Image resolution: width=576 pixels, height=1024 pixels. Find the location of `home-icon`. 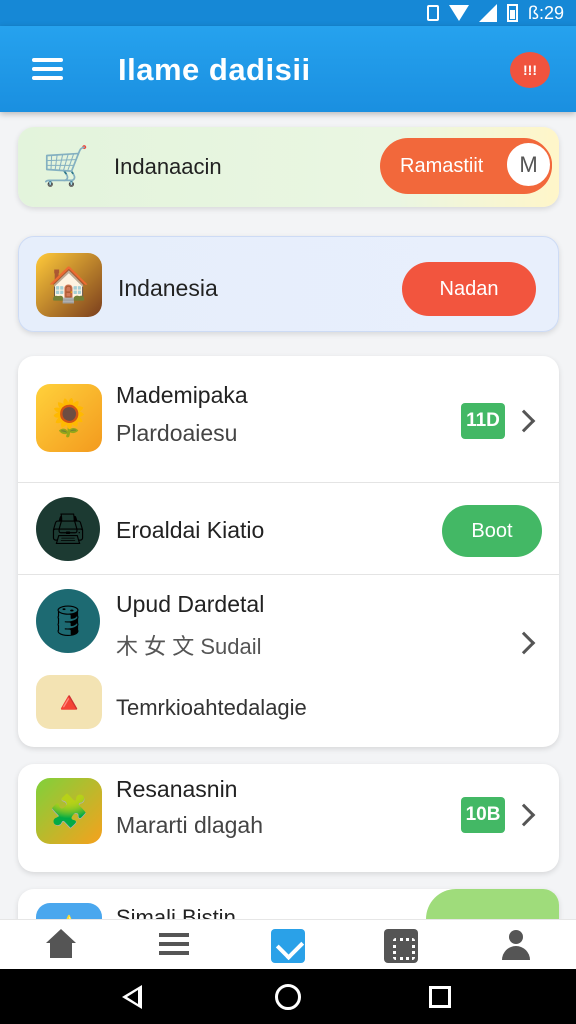

home-icon is located at coordinates (61, 946).